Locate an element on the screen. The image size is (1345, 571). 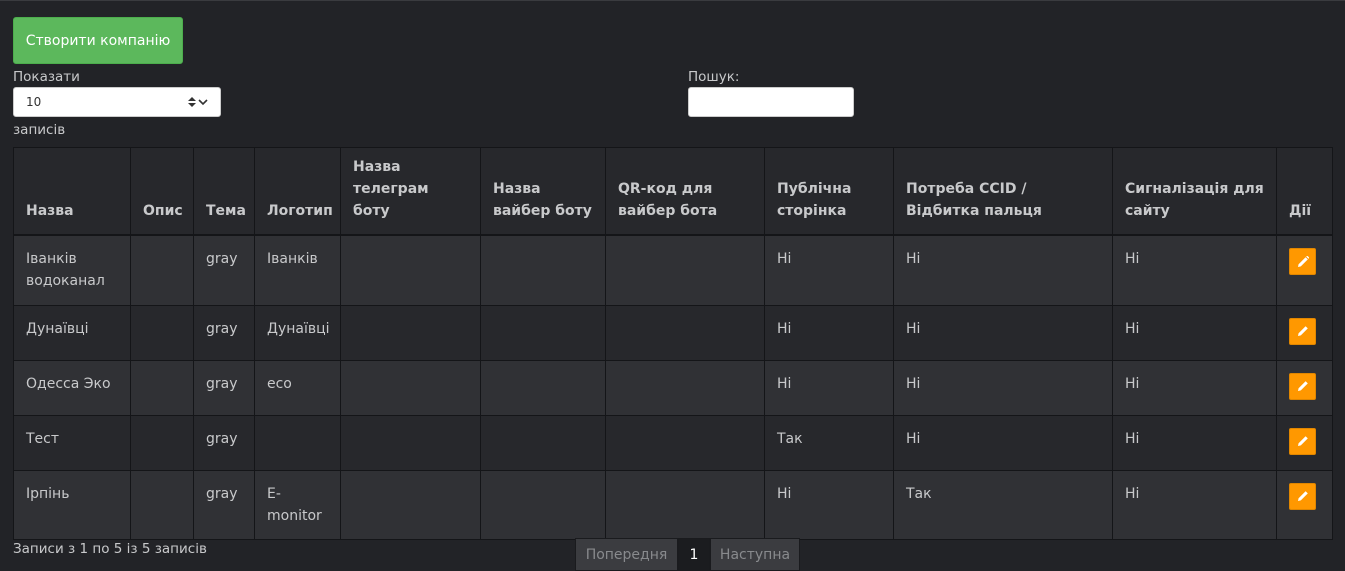
pagination-previous-button: Попередня is located at coordinates (626, 554).